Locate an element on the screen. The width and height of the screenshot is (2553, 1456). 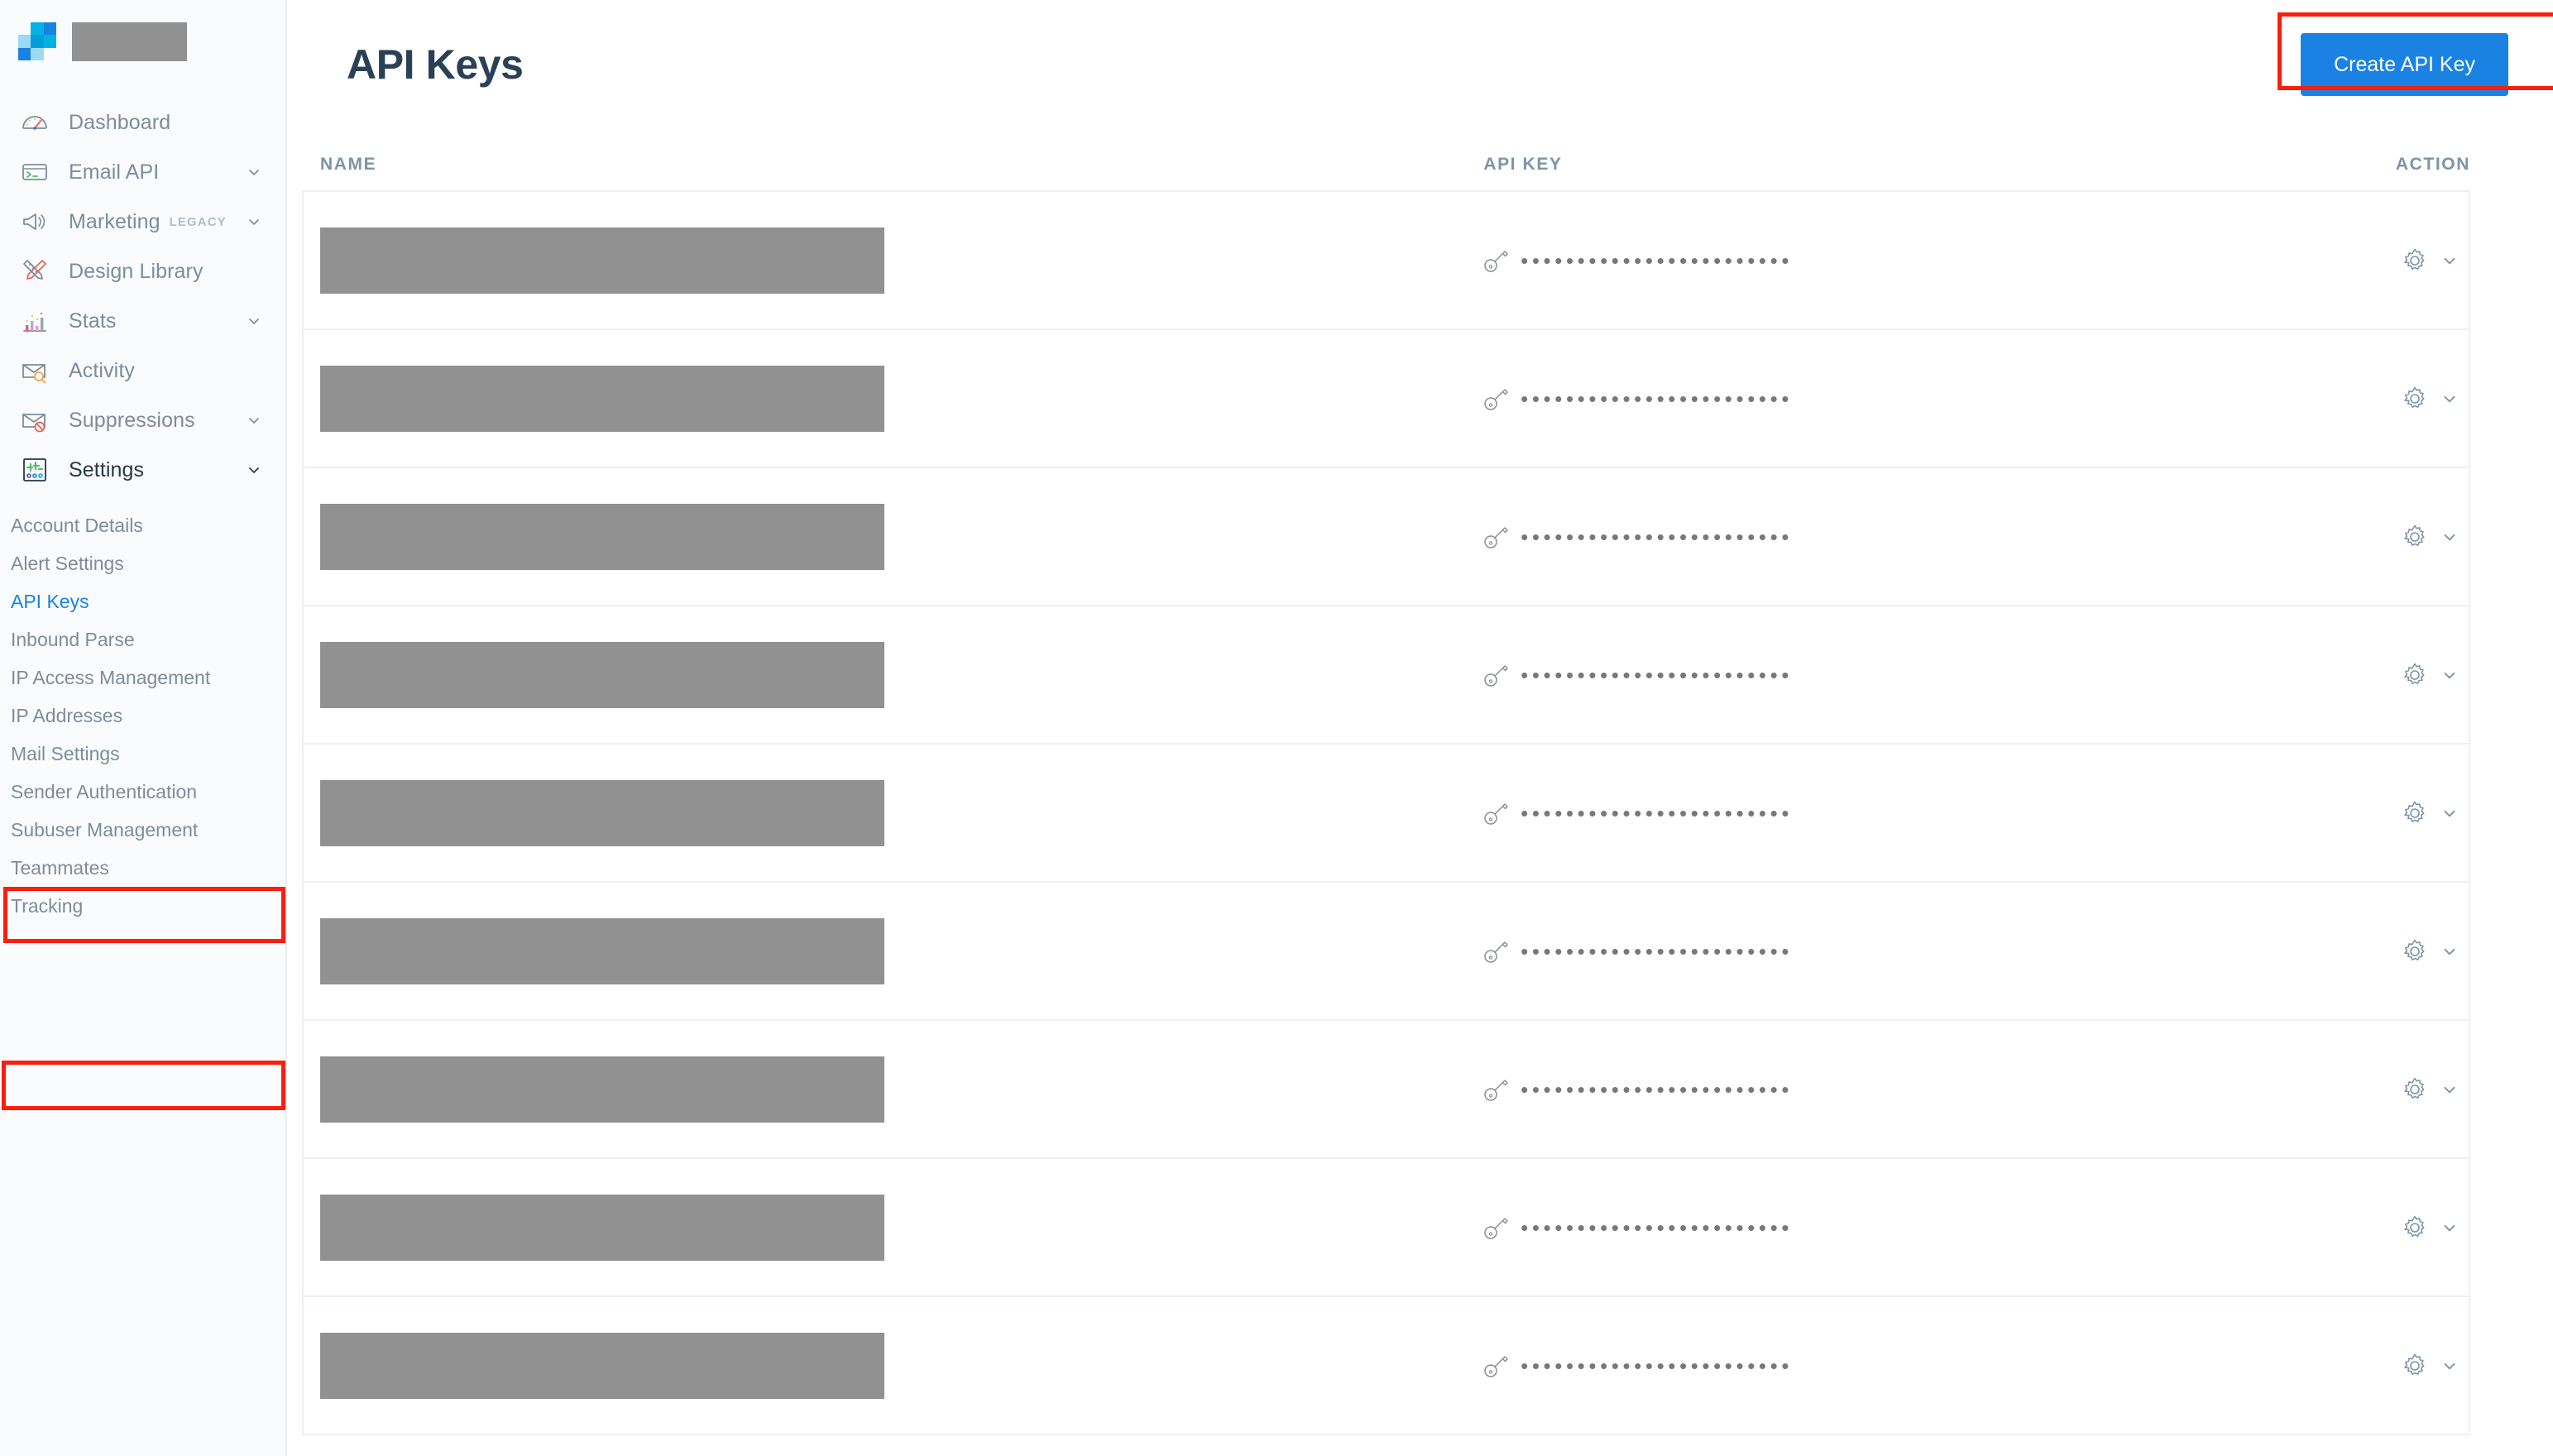
submenu-item-label: Tracking is located at coordinates (47, 905).